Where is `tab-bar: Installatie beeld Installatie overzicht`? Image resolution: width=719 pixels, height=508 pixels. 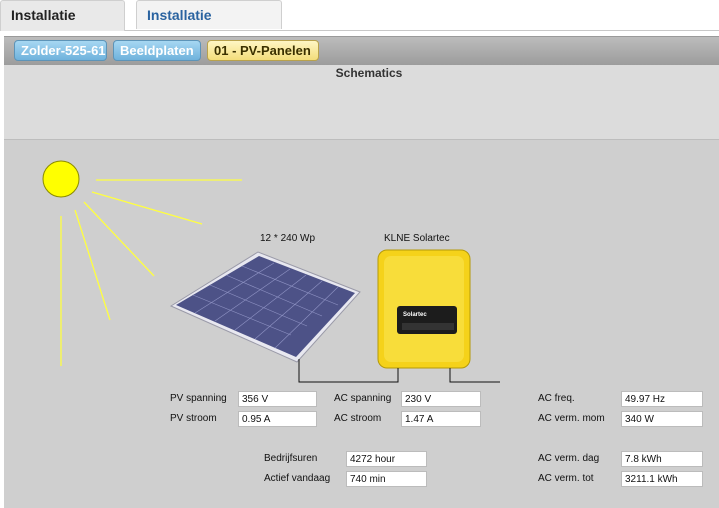 tab-bar: Installatie beeld Installatie overzicht is located at coordinates (359, 25).